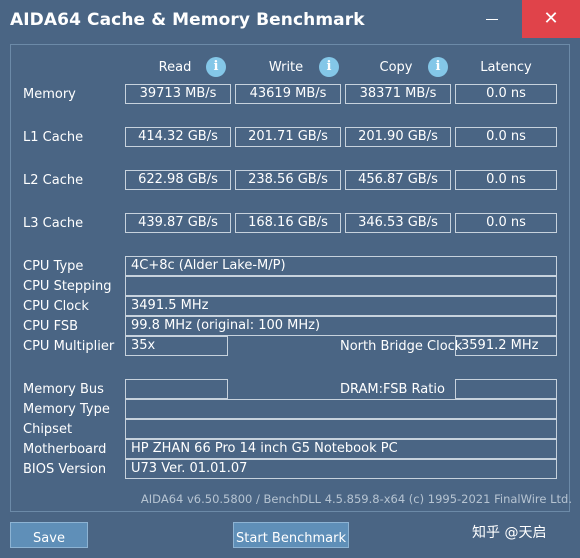 The width and height of the screenshot is (580, 558). Describe the element at coordinates (506, 223) in the screenshot. I see `l3-latency-value: 0.0 ns` at that location.